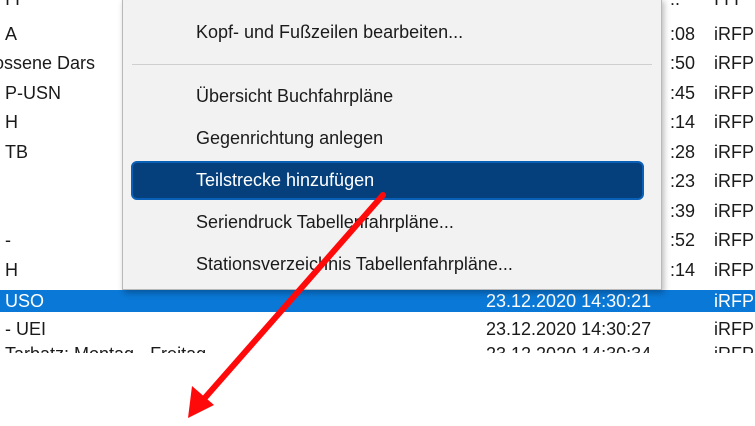 The height and width of the screenshot is (426, 755). Describe the element at coordinates (683, 240) in the screenshot. I see `row-time: :52` at that location.